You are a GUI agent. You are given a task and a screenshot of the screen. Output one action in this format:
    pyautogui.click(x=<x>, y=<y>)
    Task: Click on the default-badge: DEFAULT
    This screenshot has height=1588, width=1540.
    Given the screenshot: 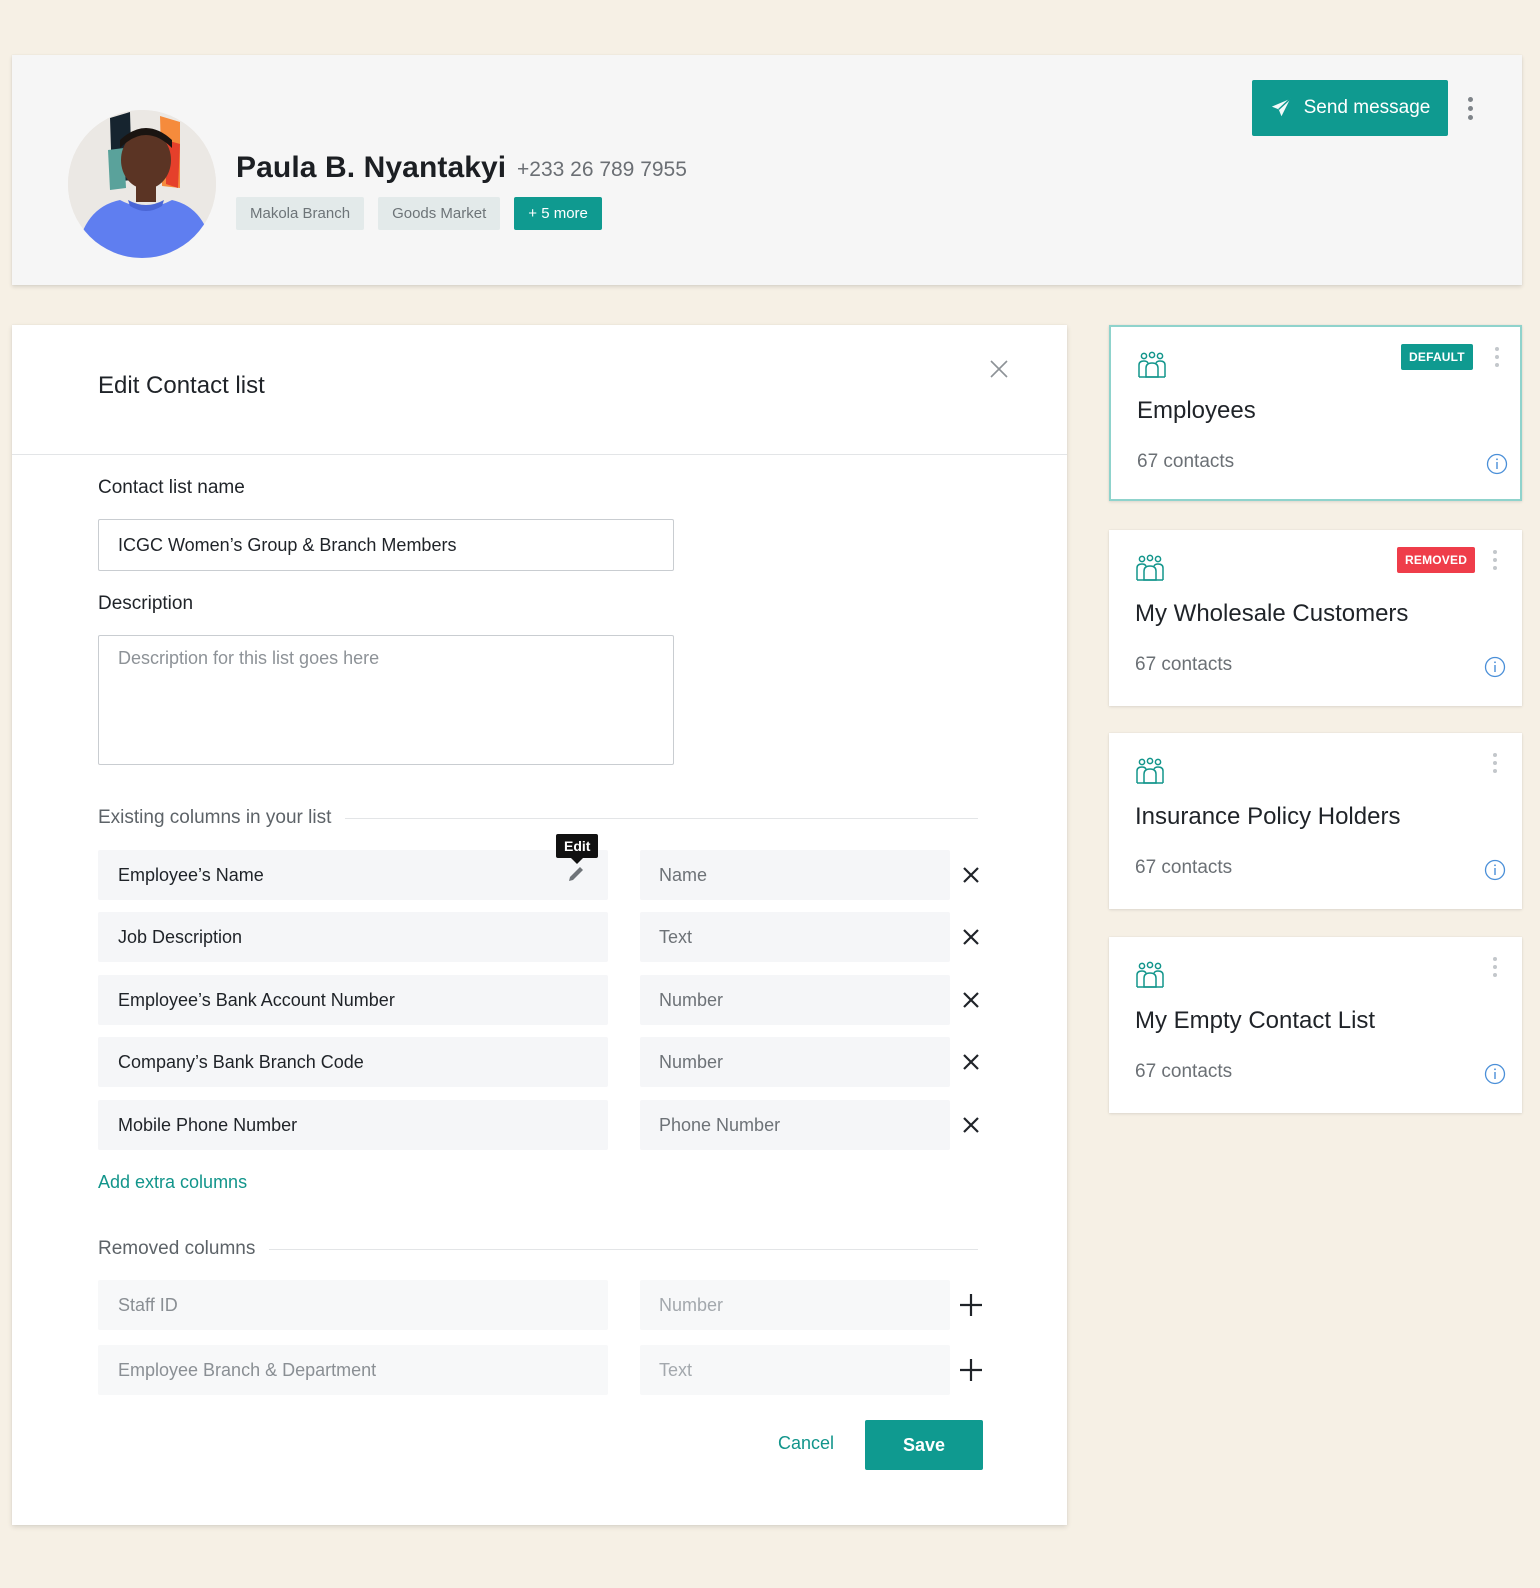 What is the action you would take?
    pyautogui.click(x=1437, y=357)
    